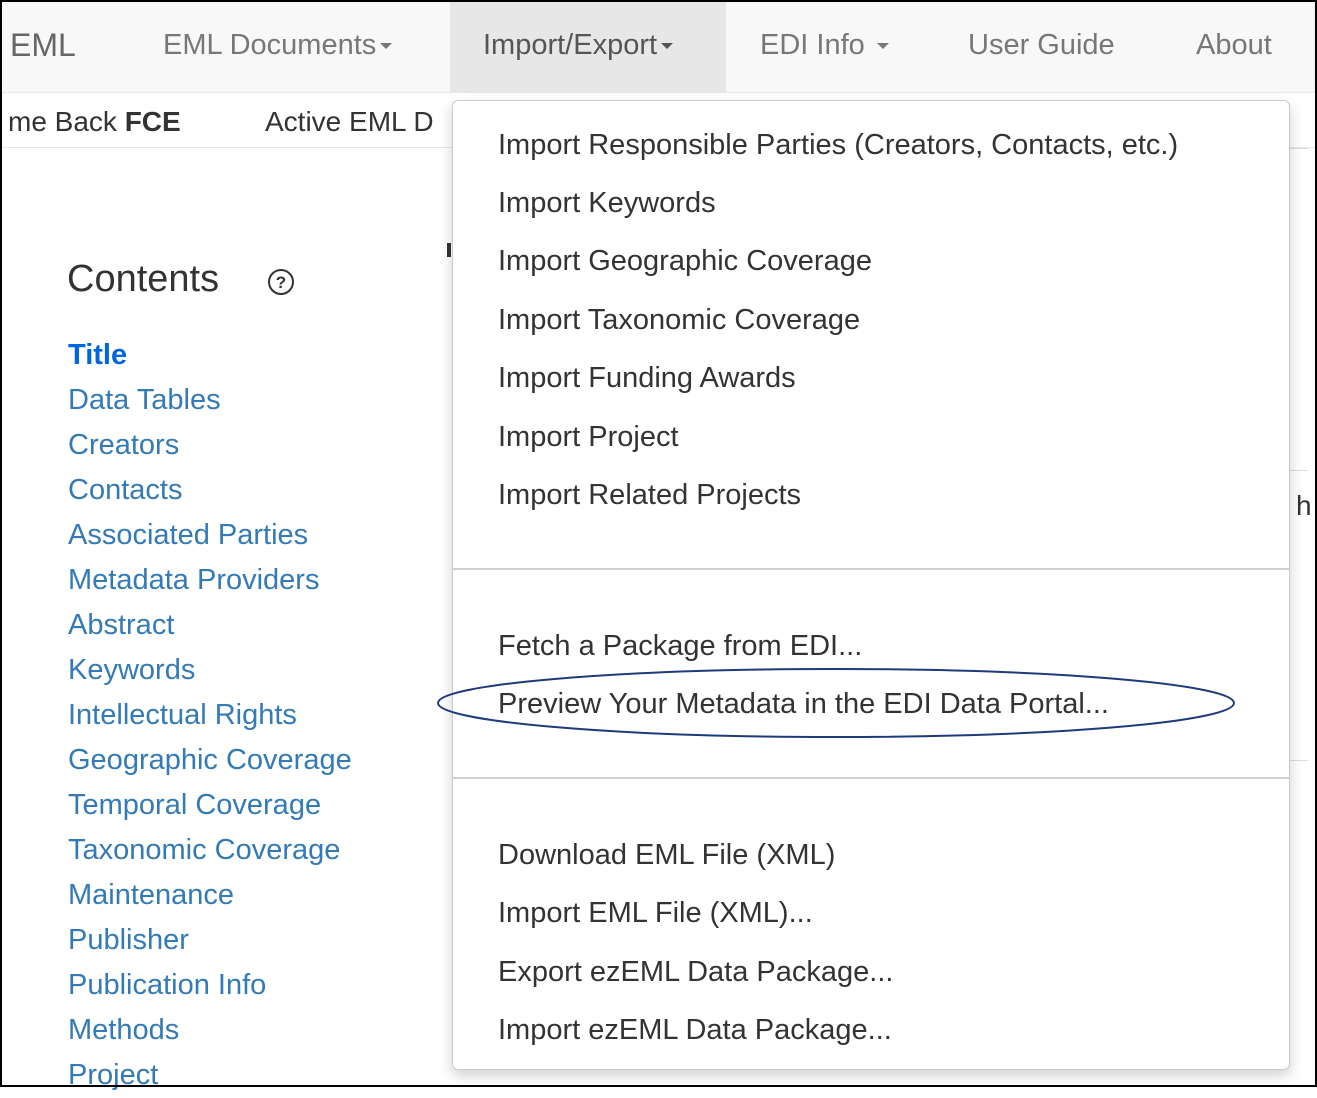 The height and width of the screenshot is (1098, 1317). I want to click on nav-edi-info: EDI Info, so click(824, 46).